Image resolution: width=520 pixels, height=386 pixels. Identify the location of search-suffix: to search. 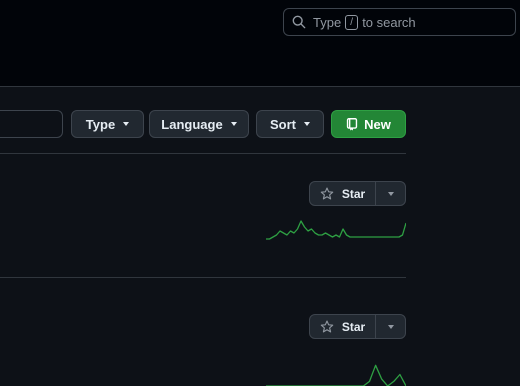
(389, 22).